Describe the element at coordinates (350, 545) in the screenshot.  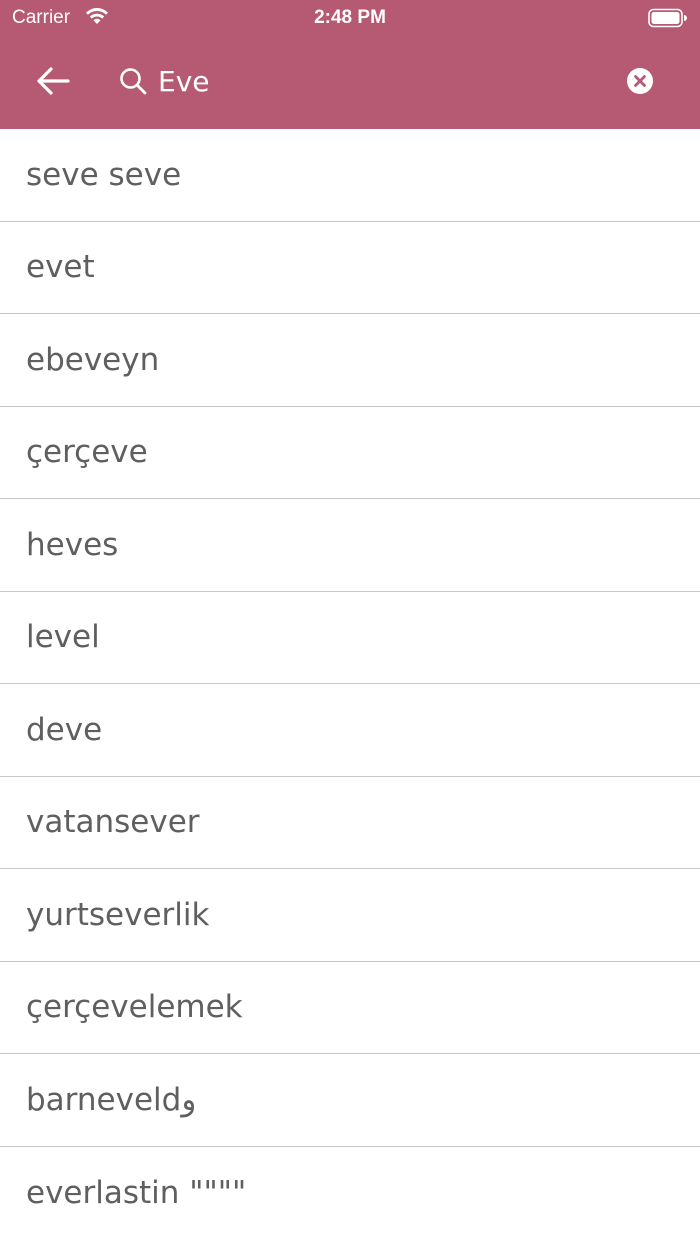
I see `result-item: heves` at that location.